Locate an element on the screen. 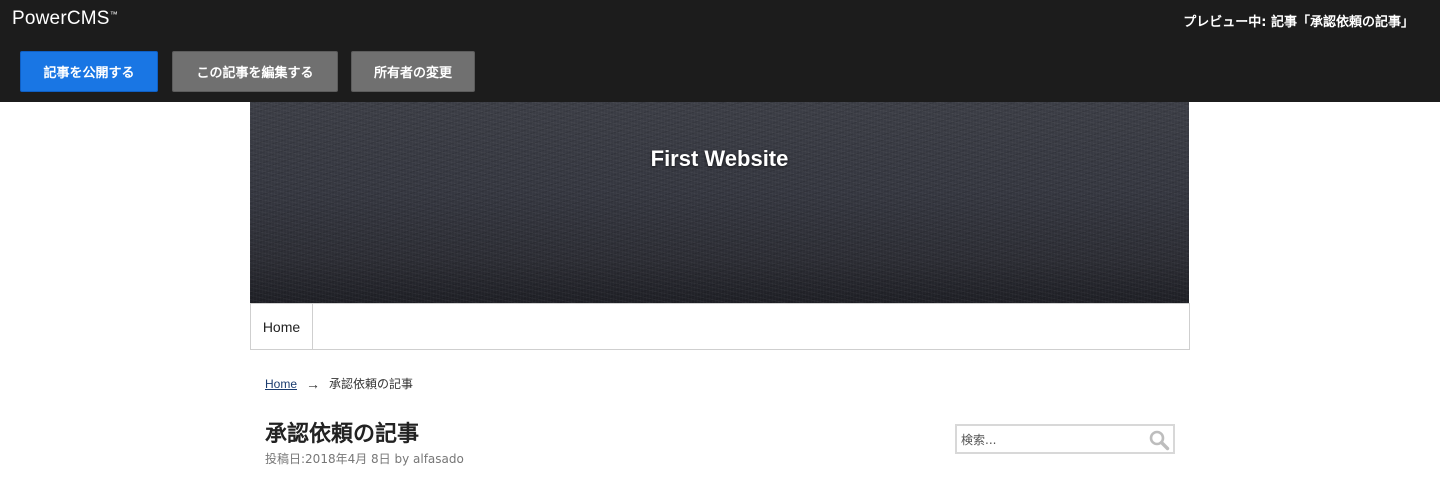  edit-entry-button: この記事を編集する is located at coordinates (255, 71).